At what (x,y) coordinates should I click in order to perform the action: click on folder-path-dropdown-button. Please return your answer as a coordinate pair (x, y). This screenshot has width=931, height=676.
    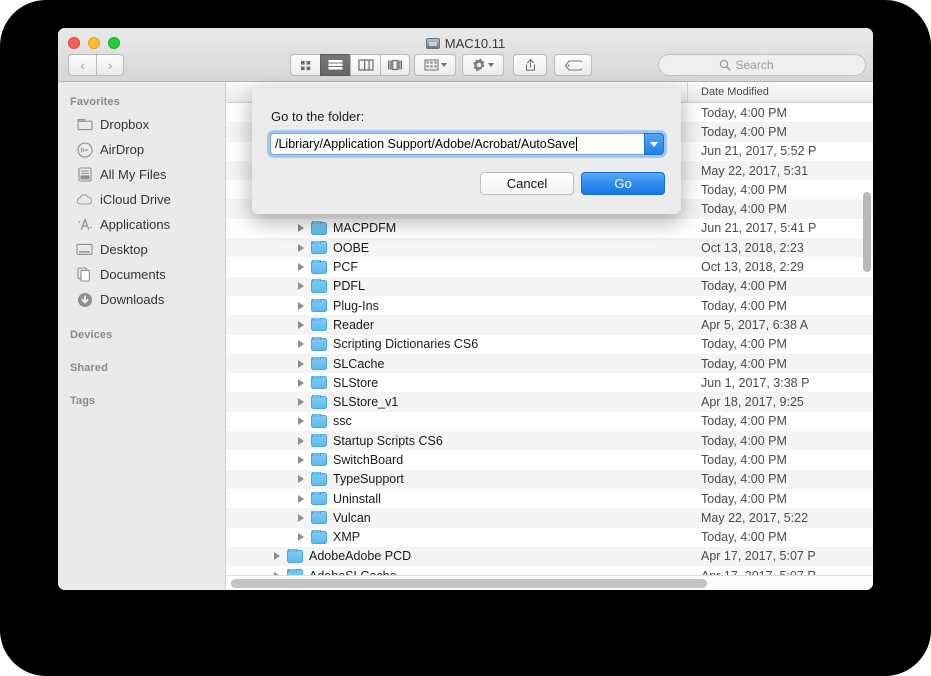
    Looking at the image, I should click on (654, 144).